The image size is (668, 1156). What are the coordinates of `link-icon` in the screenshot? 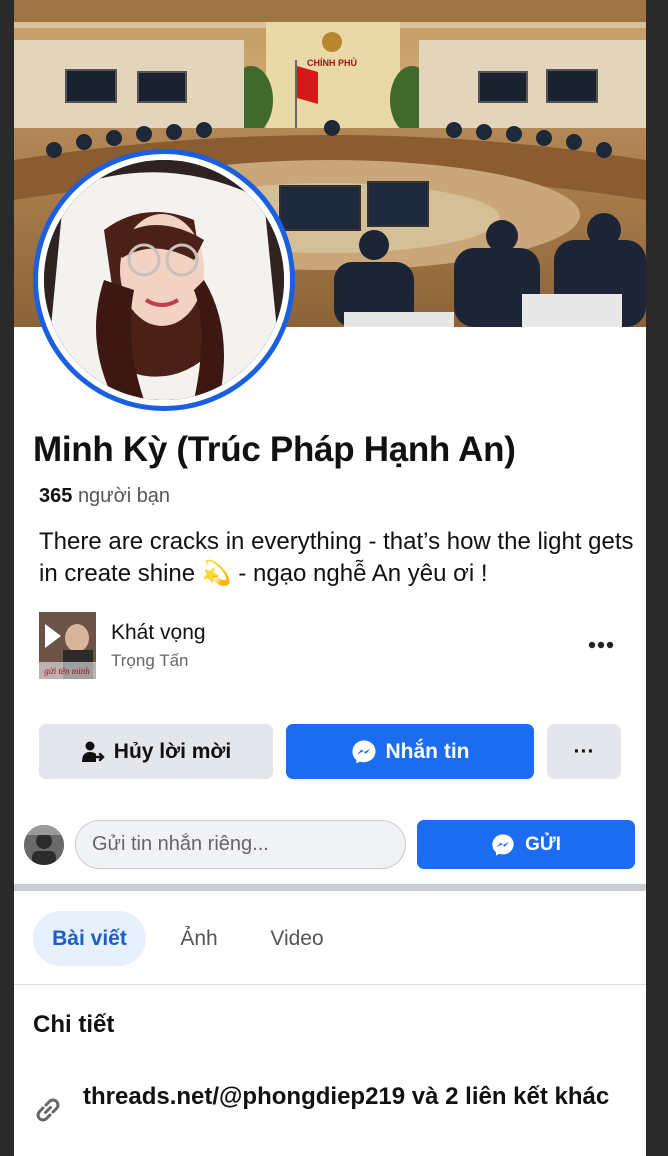 It's located at (48, 1110).